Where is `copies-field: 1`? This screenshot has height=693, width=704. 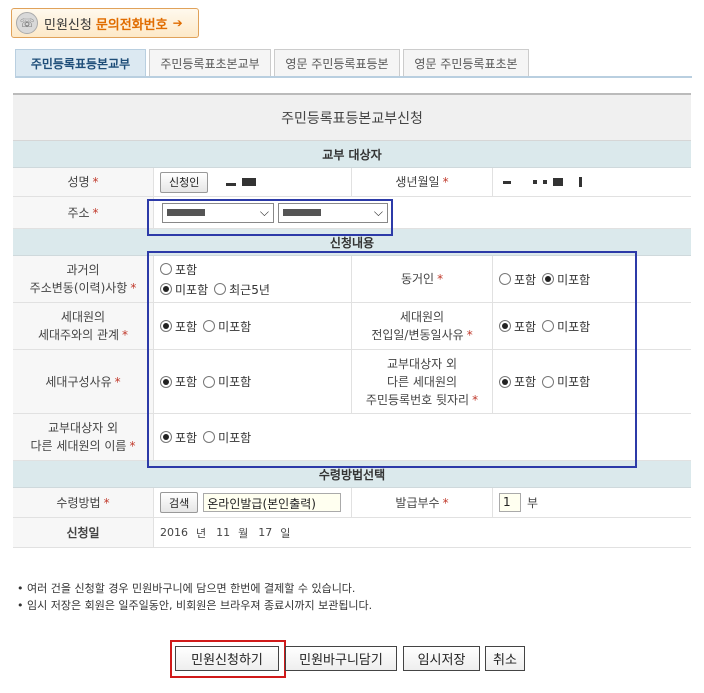 copies-field: 1 is located at coordinates (510, 502).